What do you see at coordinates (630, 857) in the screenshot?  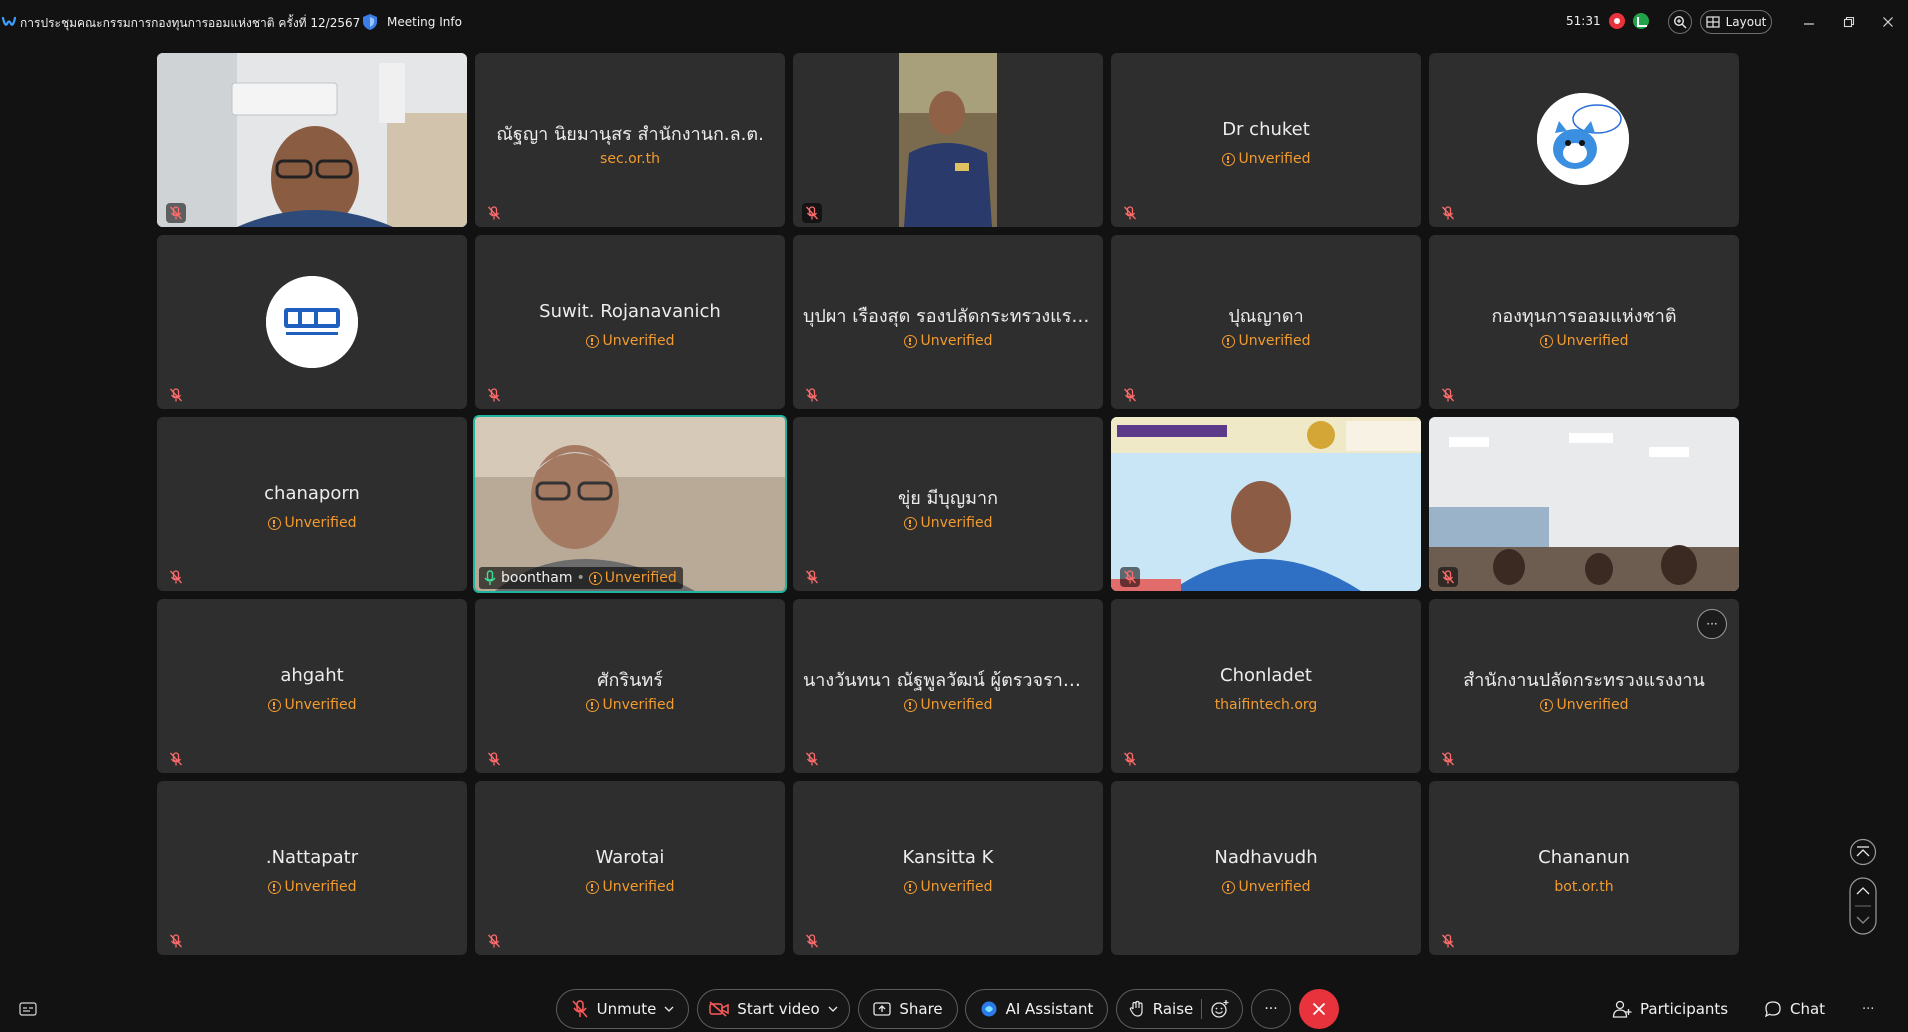 I see `participant-name: Warotai` at bounding box center [630, 857].